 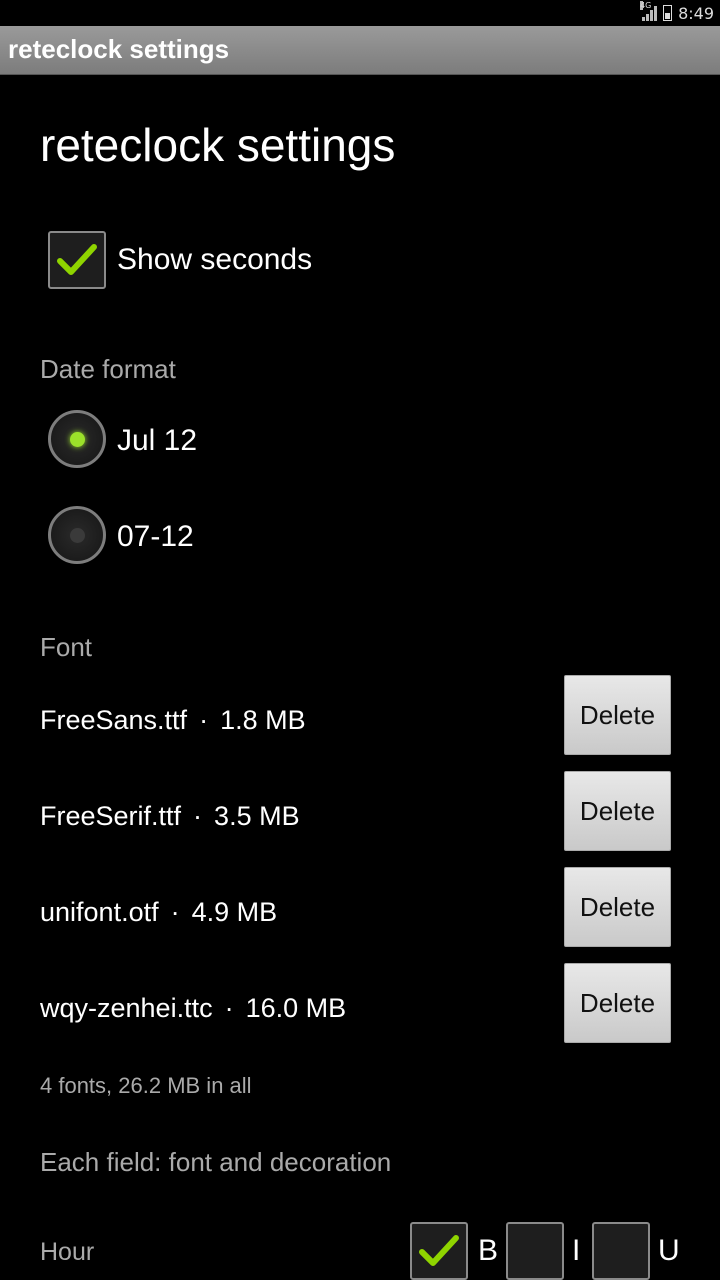 What do you see at coordinates (218, 145) in the screenshot?
I see `page-title: reteclock settings` at bounding box center [218, 145].